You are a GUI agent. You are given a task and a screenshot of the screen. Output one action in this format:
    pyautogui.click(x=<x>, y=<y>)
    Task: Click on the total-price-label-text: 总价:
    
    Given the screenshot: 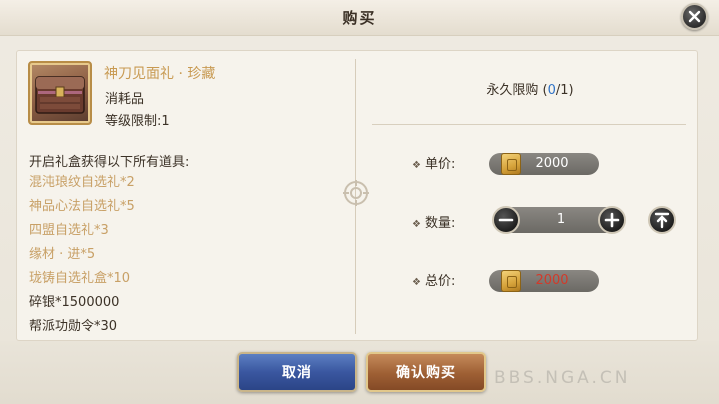 What is the action you would take?
    pyautogui.click(x=440, y=281)
    